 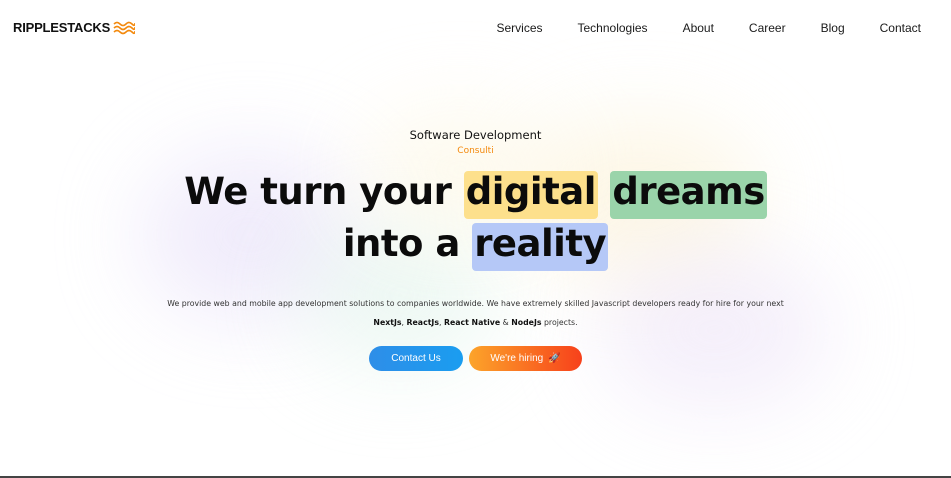 I want to click on ampersand: &, so click(x=505, y=322).